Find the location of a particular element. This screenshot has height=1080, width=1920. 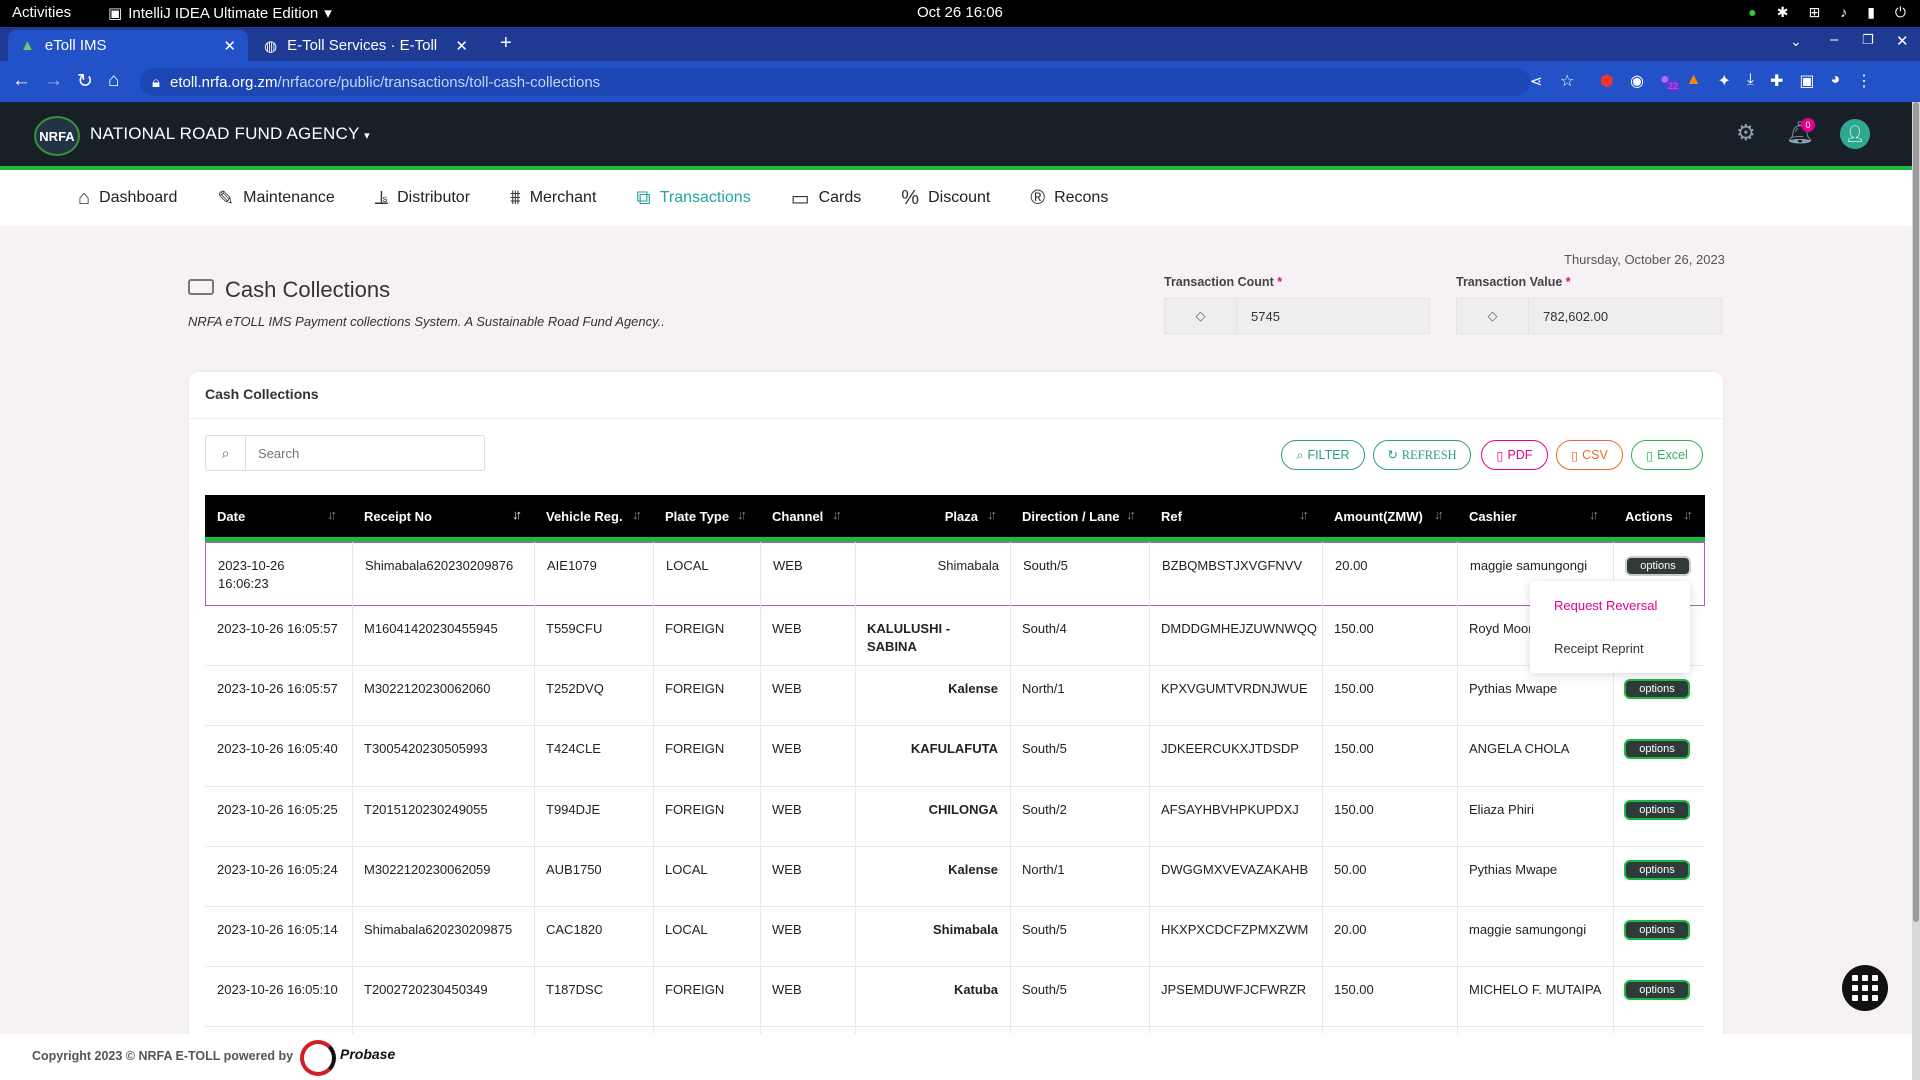

nav-dashboard: ⌂ Dashboard is located at coordinates (127, 198).